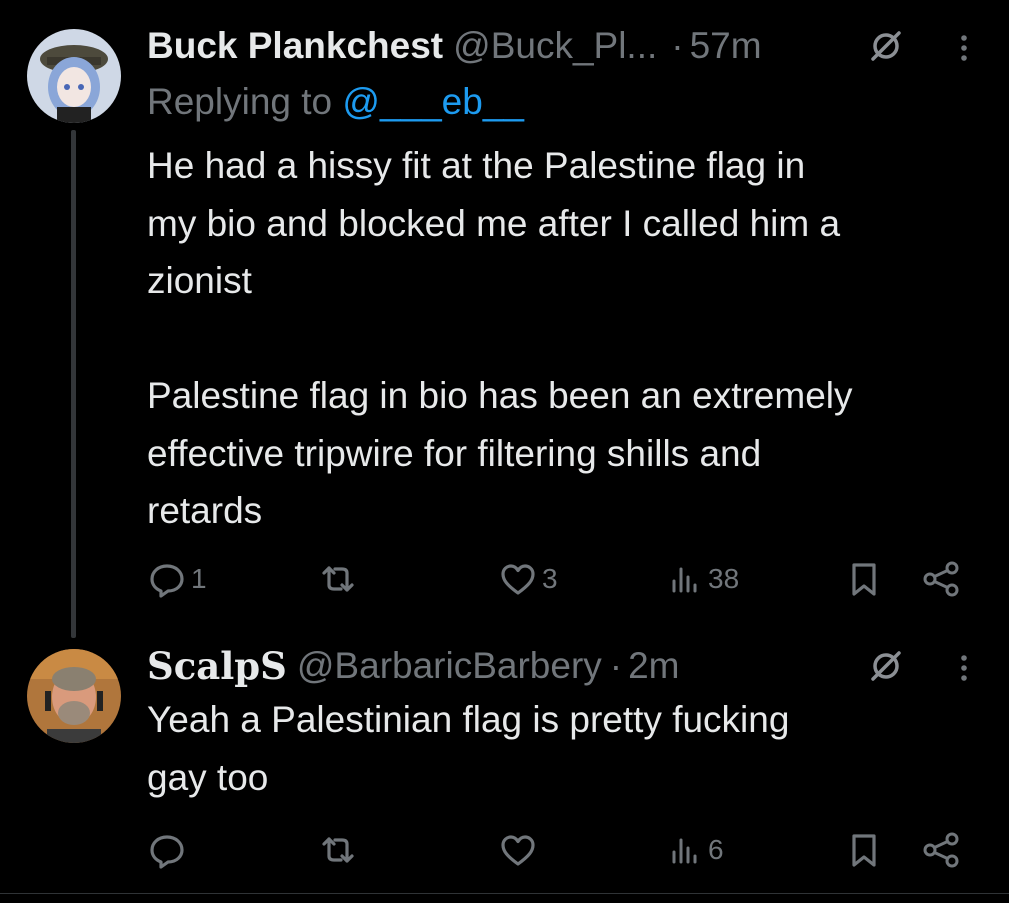 This screenshot has width=1009, height=903. What do you see at coordinates (716, 849) in the screenshot?
I see `views-count: 6` at bounding box center [716, 849].